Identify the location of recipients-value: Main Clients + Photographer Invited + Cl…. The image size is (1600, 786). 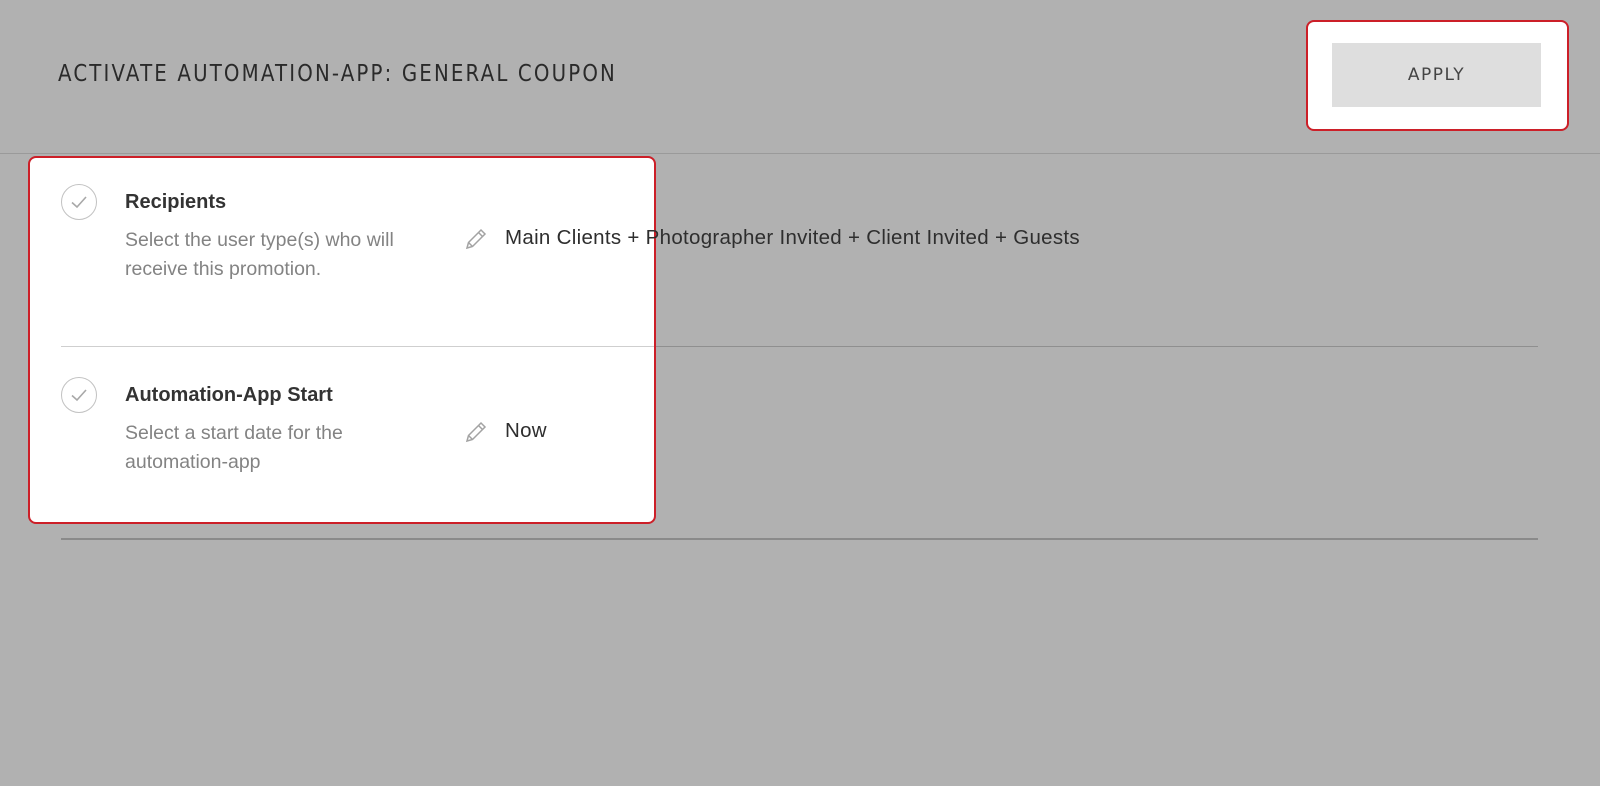
(792, 238).